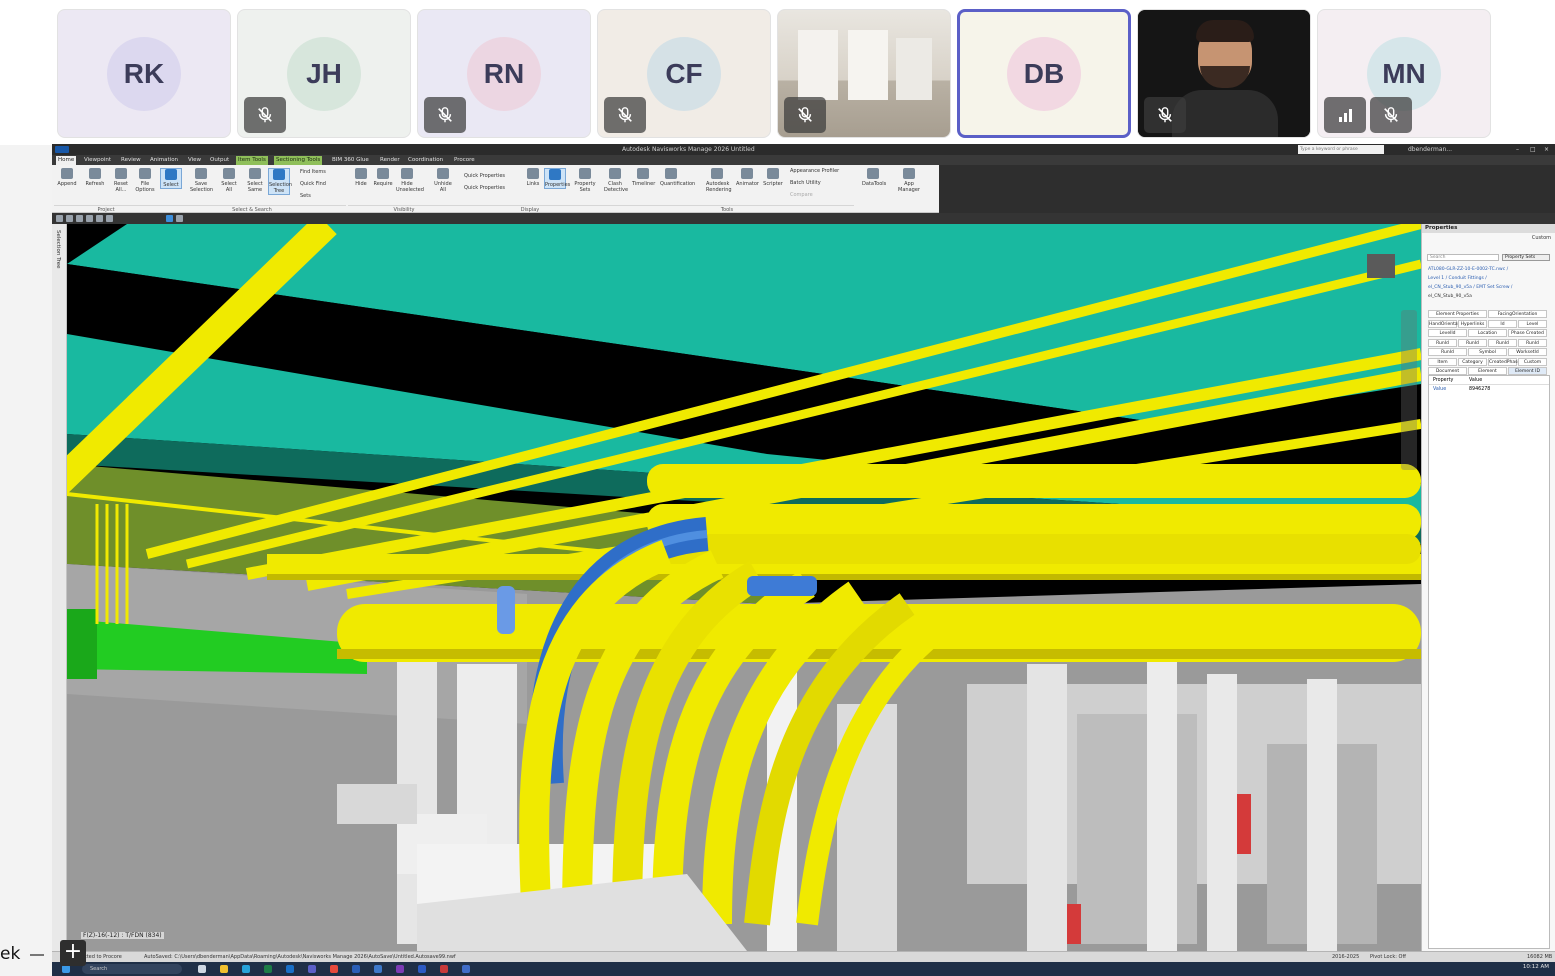 This screenshot has height=976, width=1555. Describe the element at coordinates (585, 180) in the screenshot. I see `ribbon-button: Property Sets` at that location.